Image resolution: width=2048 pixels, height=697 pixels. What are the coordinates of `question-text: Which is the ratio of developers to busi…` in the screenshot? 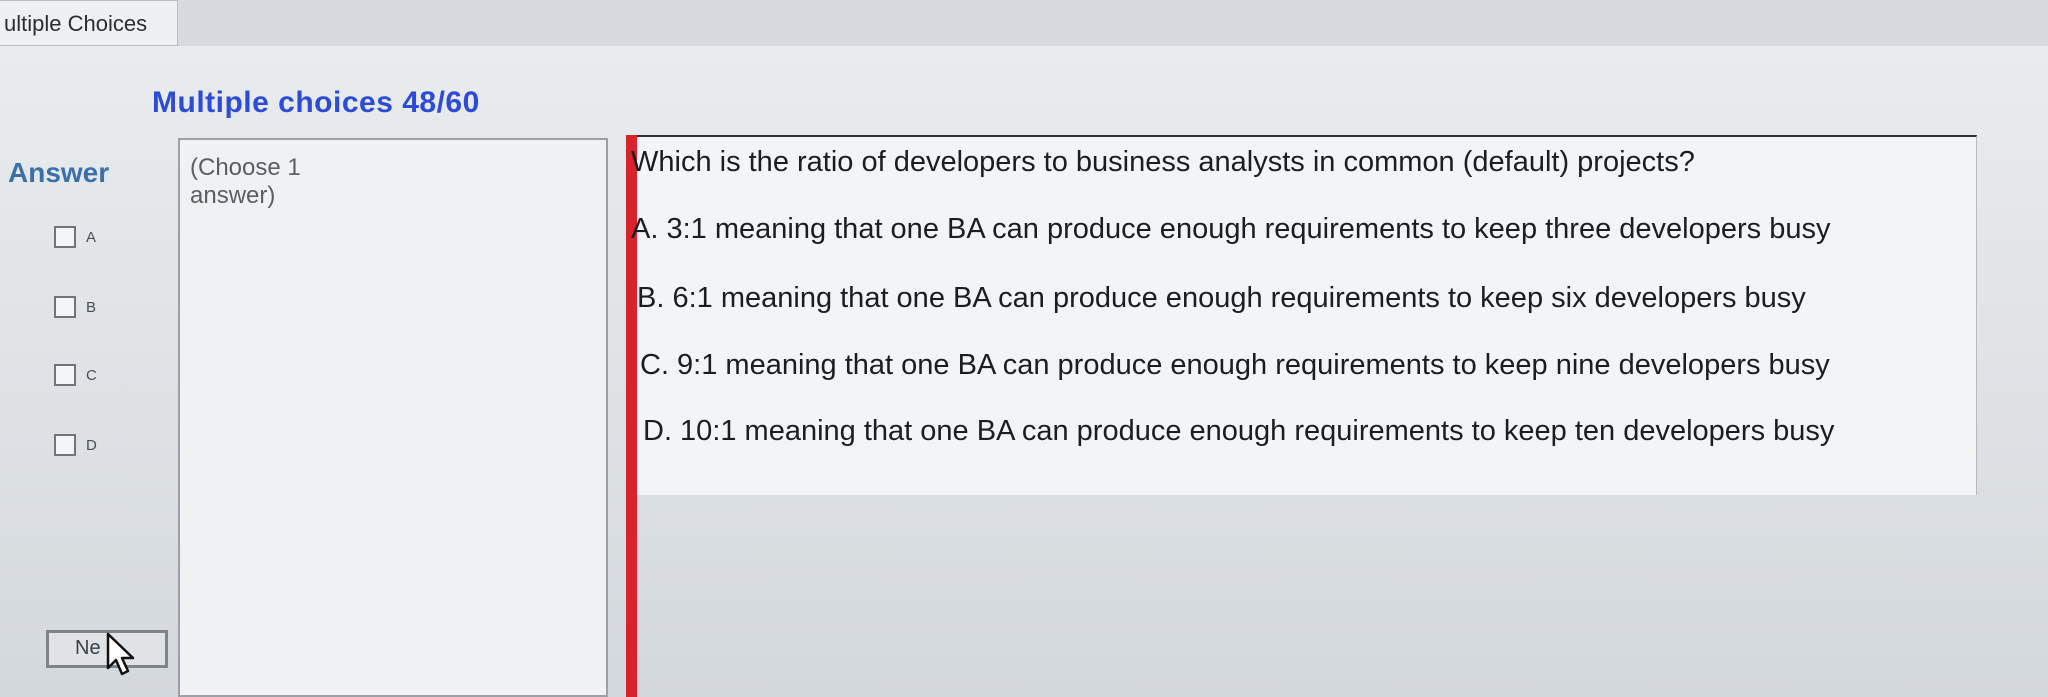 It's located at (1163, 162).